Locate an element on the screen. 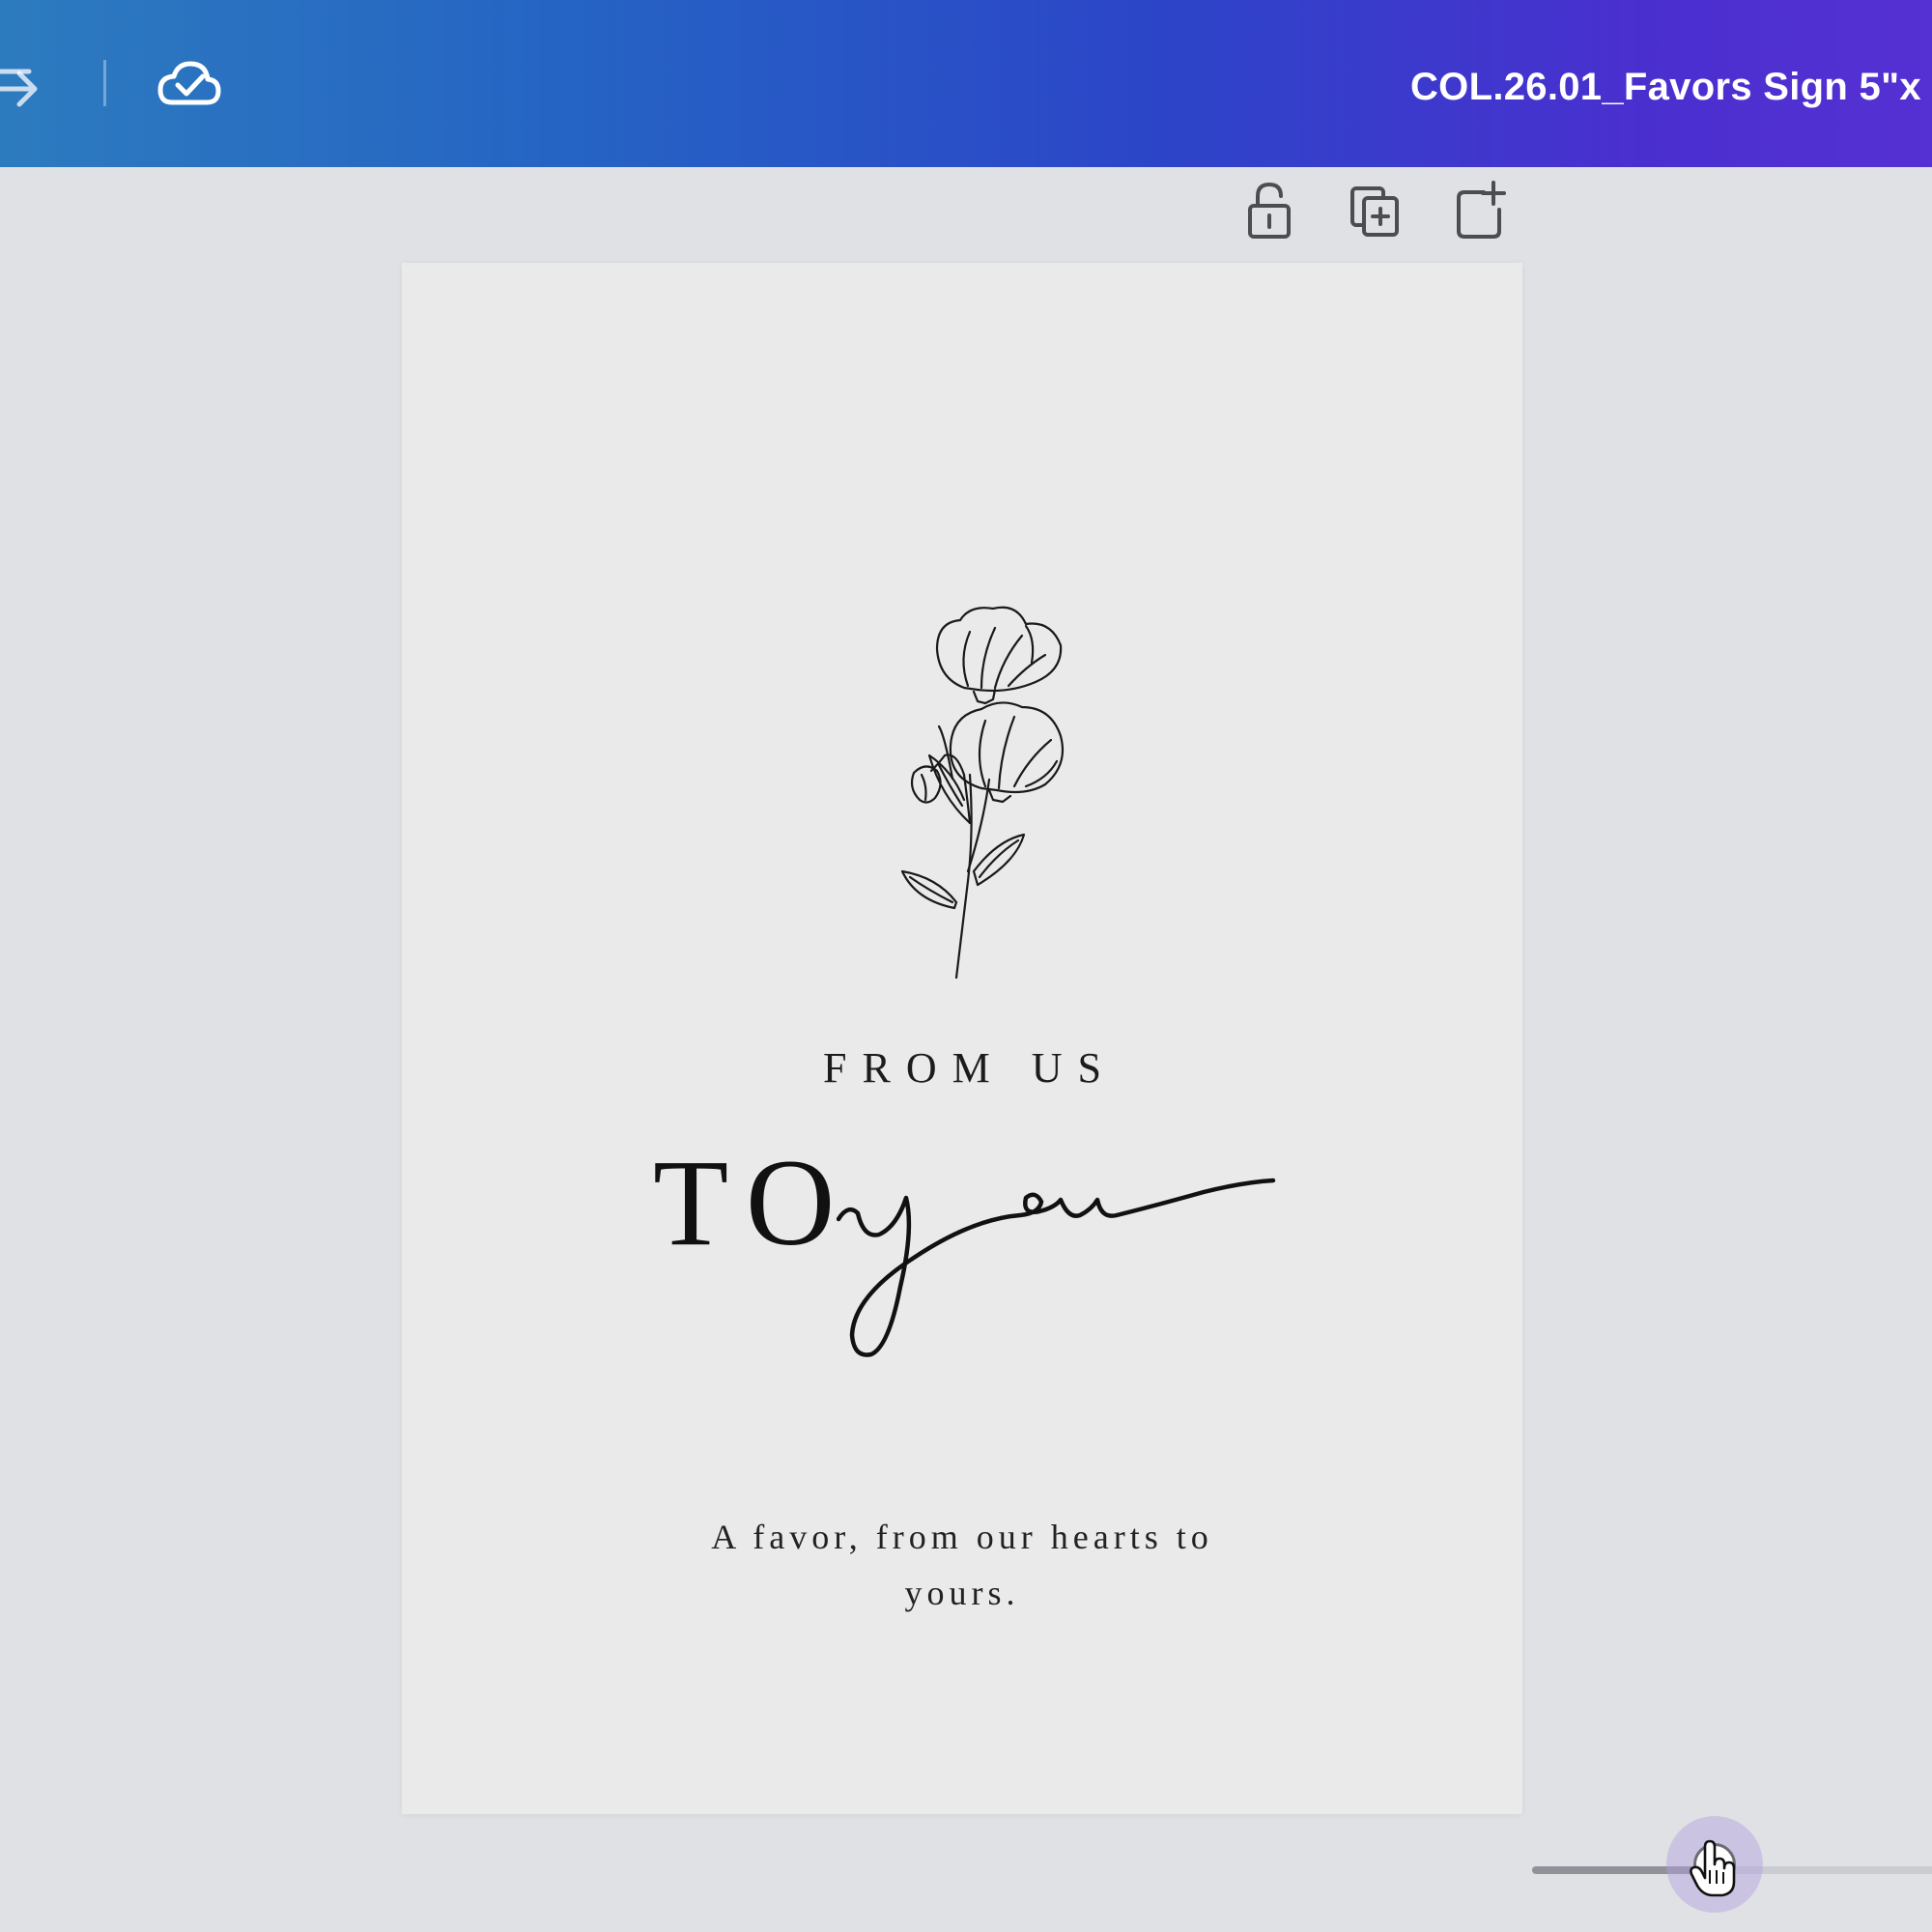  tagline-line-2: yours. is located at coordinates (962, 1593).